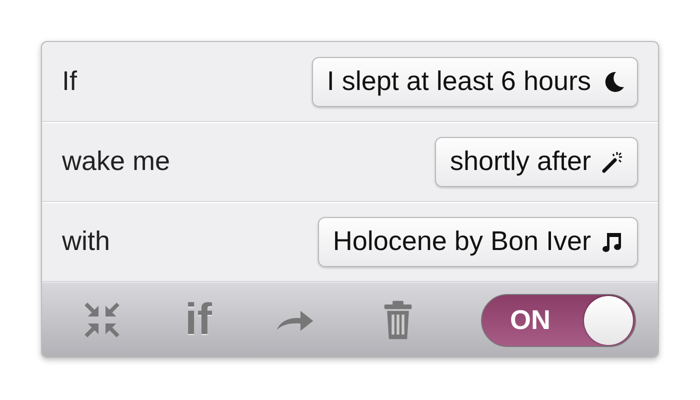  I want to click on rule-label: If, so click(70, 81).